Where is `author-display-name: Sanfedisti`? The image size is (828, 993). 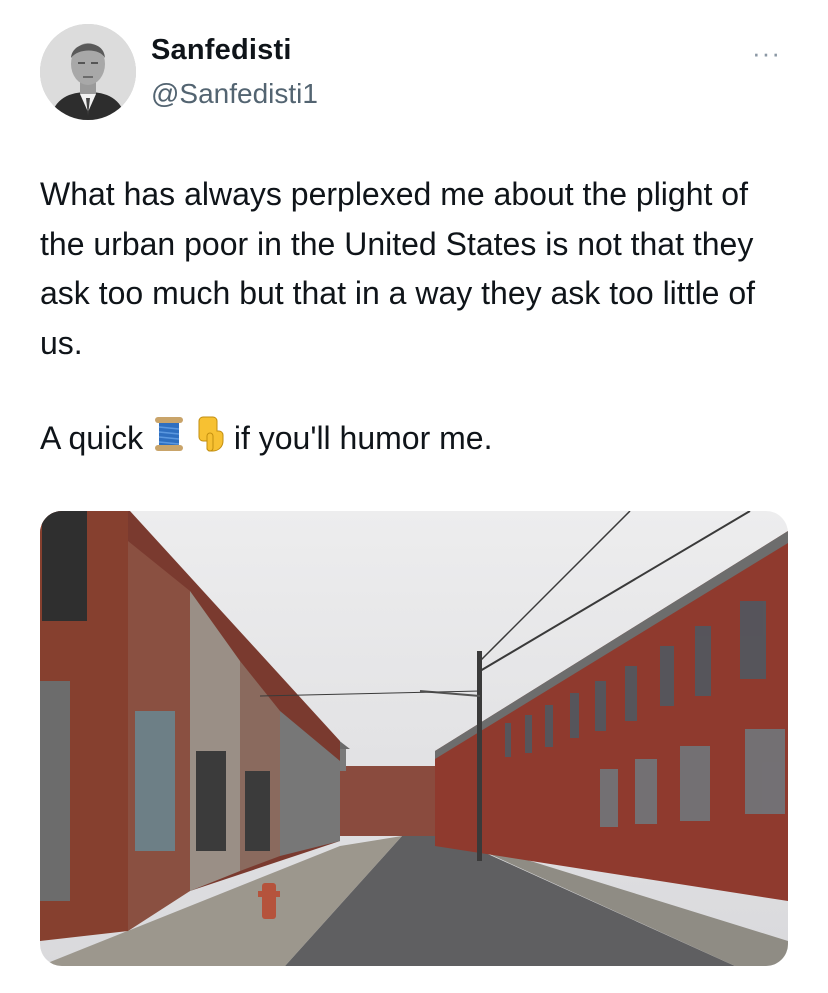 author-display-name: Sanfedisti is located at coordinates (221, 50).